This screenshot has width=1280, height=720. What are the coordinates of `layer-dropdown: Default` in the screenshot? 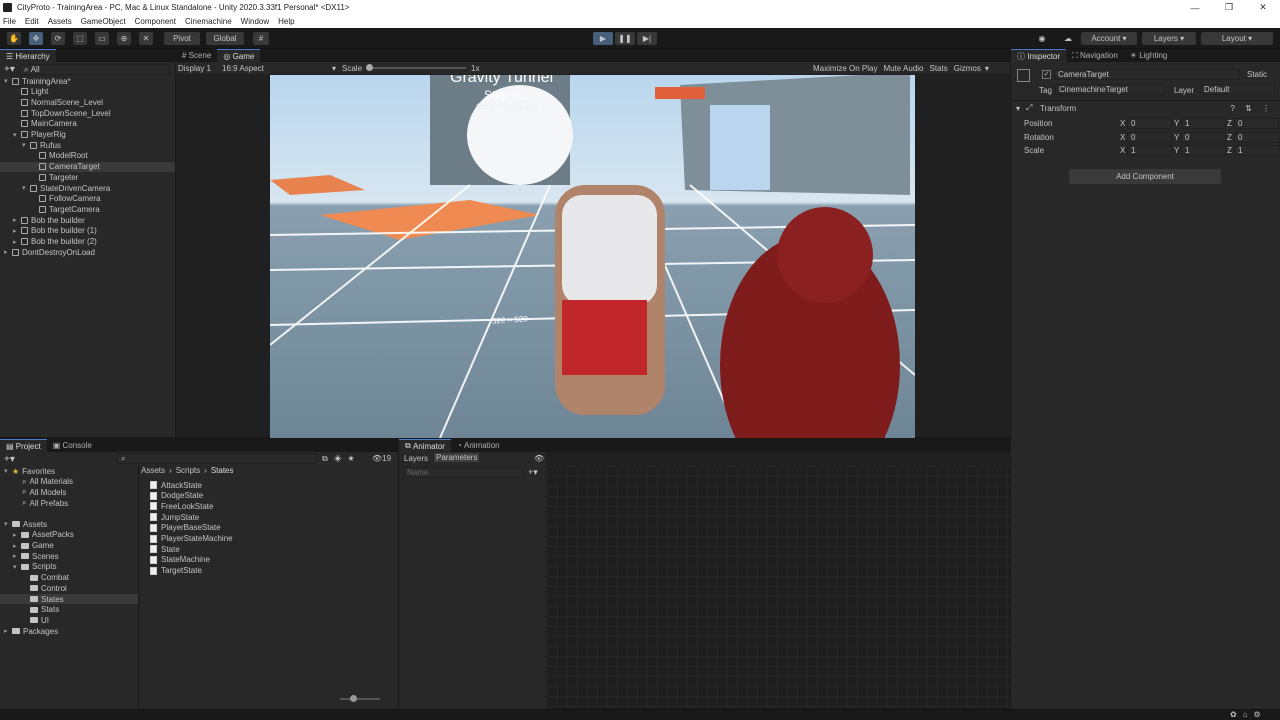 It's located at (1237, 89).